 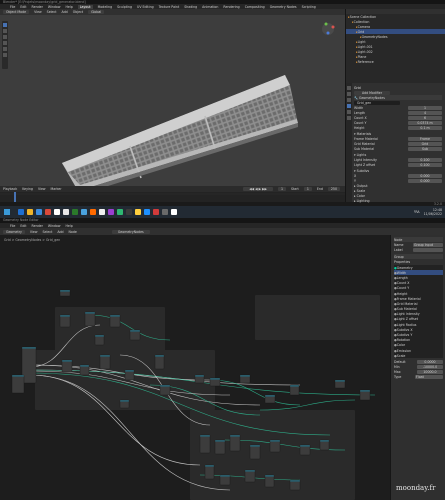 What do you see at coordinates (23, 226) in the screenshot?
I see `bottom-menu-edit: Edit` at bounding box center [23, 226].